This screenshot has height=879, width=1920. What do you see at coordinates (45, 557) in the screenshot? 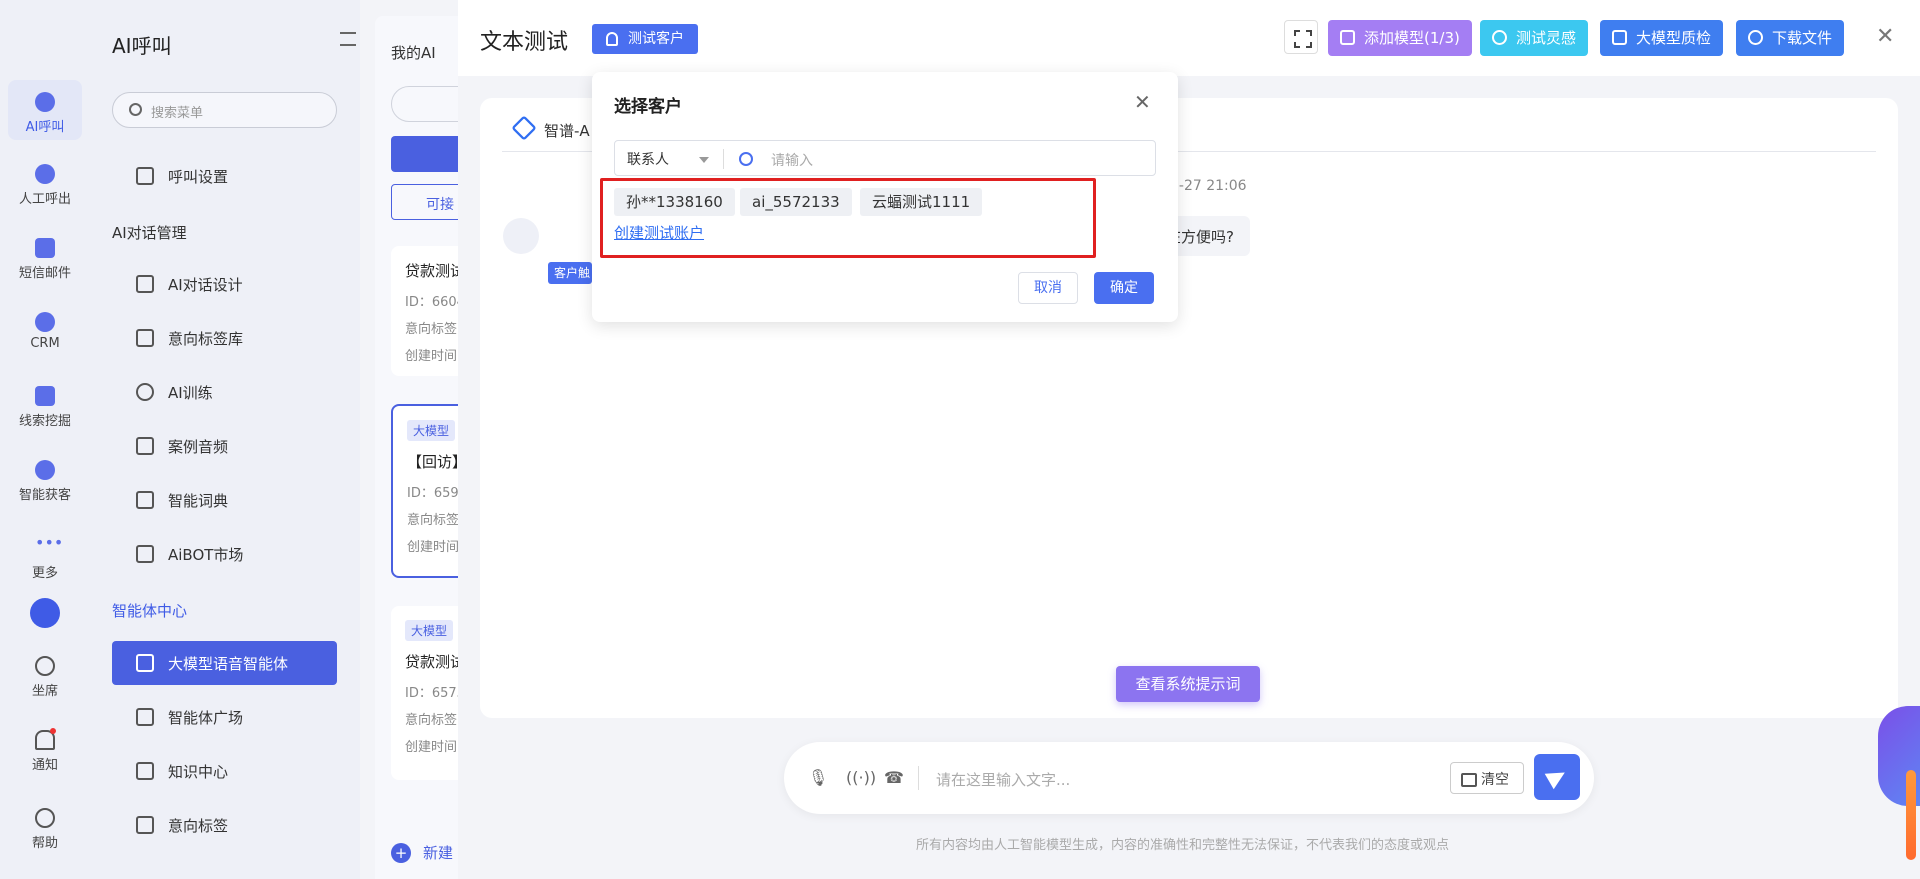
I see `rail-item-more: ••• 更多` at bounding box center [45, 557].